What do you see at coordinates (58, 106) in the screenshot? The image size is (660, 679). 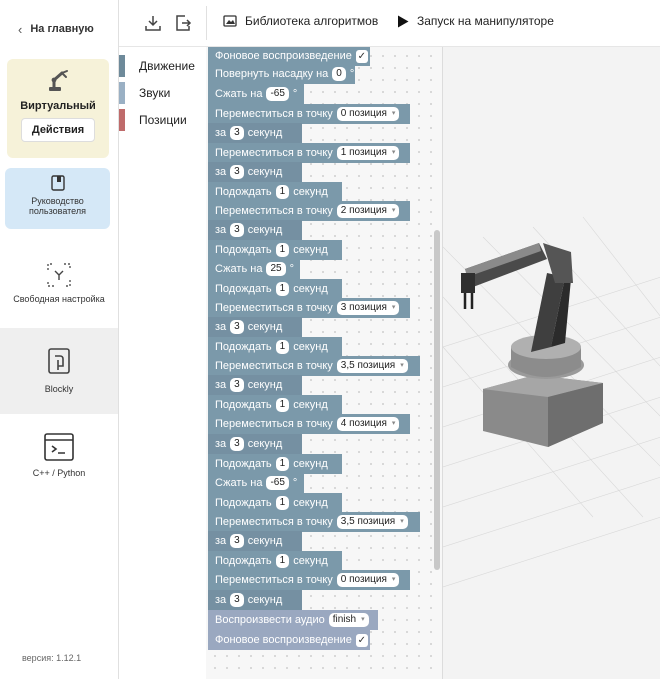 I see `virtual-title: Виртуальный` at bounding box center [58, 106].